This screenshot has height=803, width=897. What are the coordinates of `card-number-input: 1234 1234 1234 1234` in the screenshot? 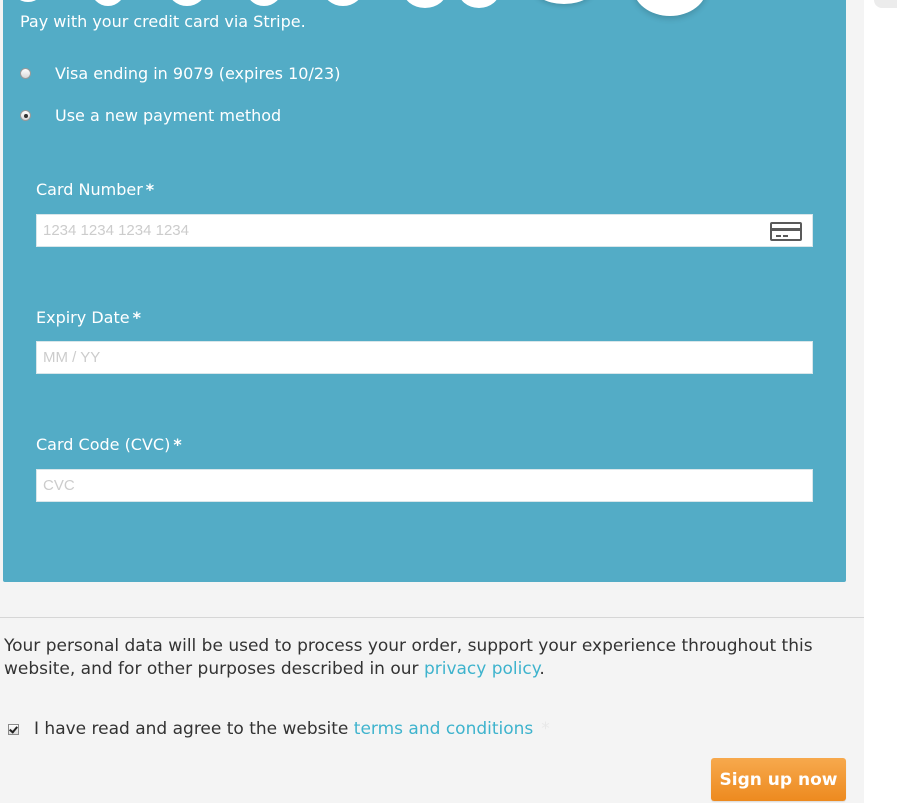 It's located at (424, 230).